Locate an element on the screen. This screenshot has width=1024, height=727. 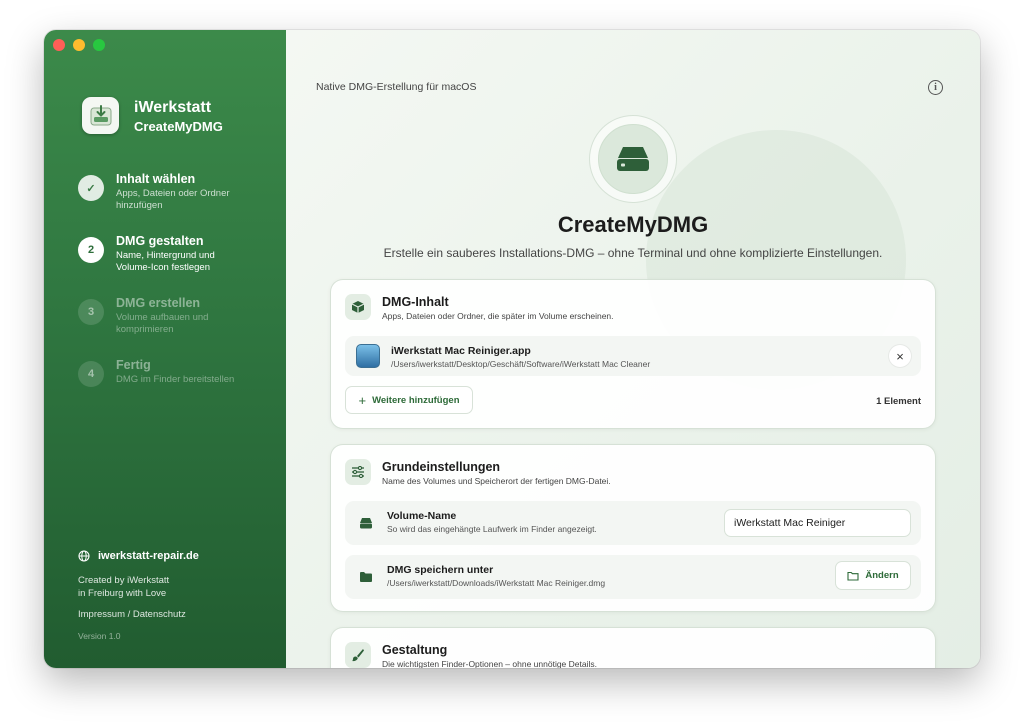
volume-name-input: iWerkstatt Mac Reiniger is located at coordinates (817, 523).